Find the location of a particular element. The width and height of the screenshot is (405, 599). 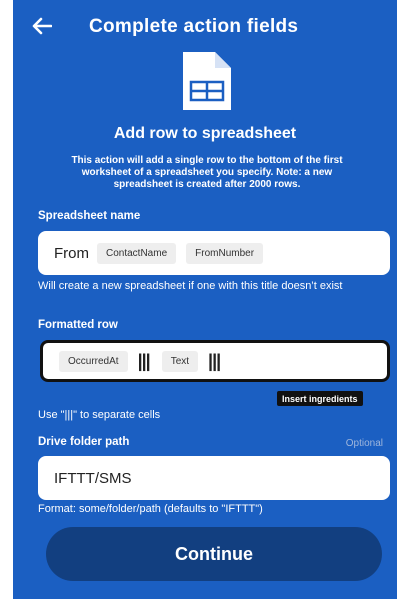

formatted-row-field: OccurredAt ||| Text ||| is located at coordinates (215, 361).